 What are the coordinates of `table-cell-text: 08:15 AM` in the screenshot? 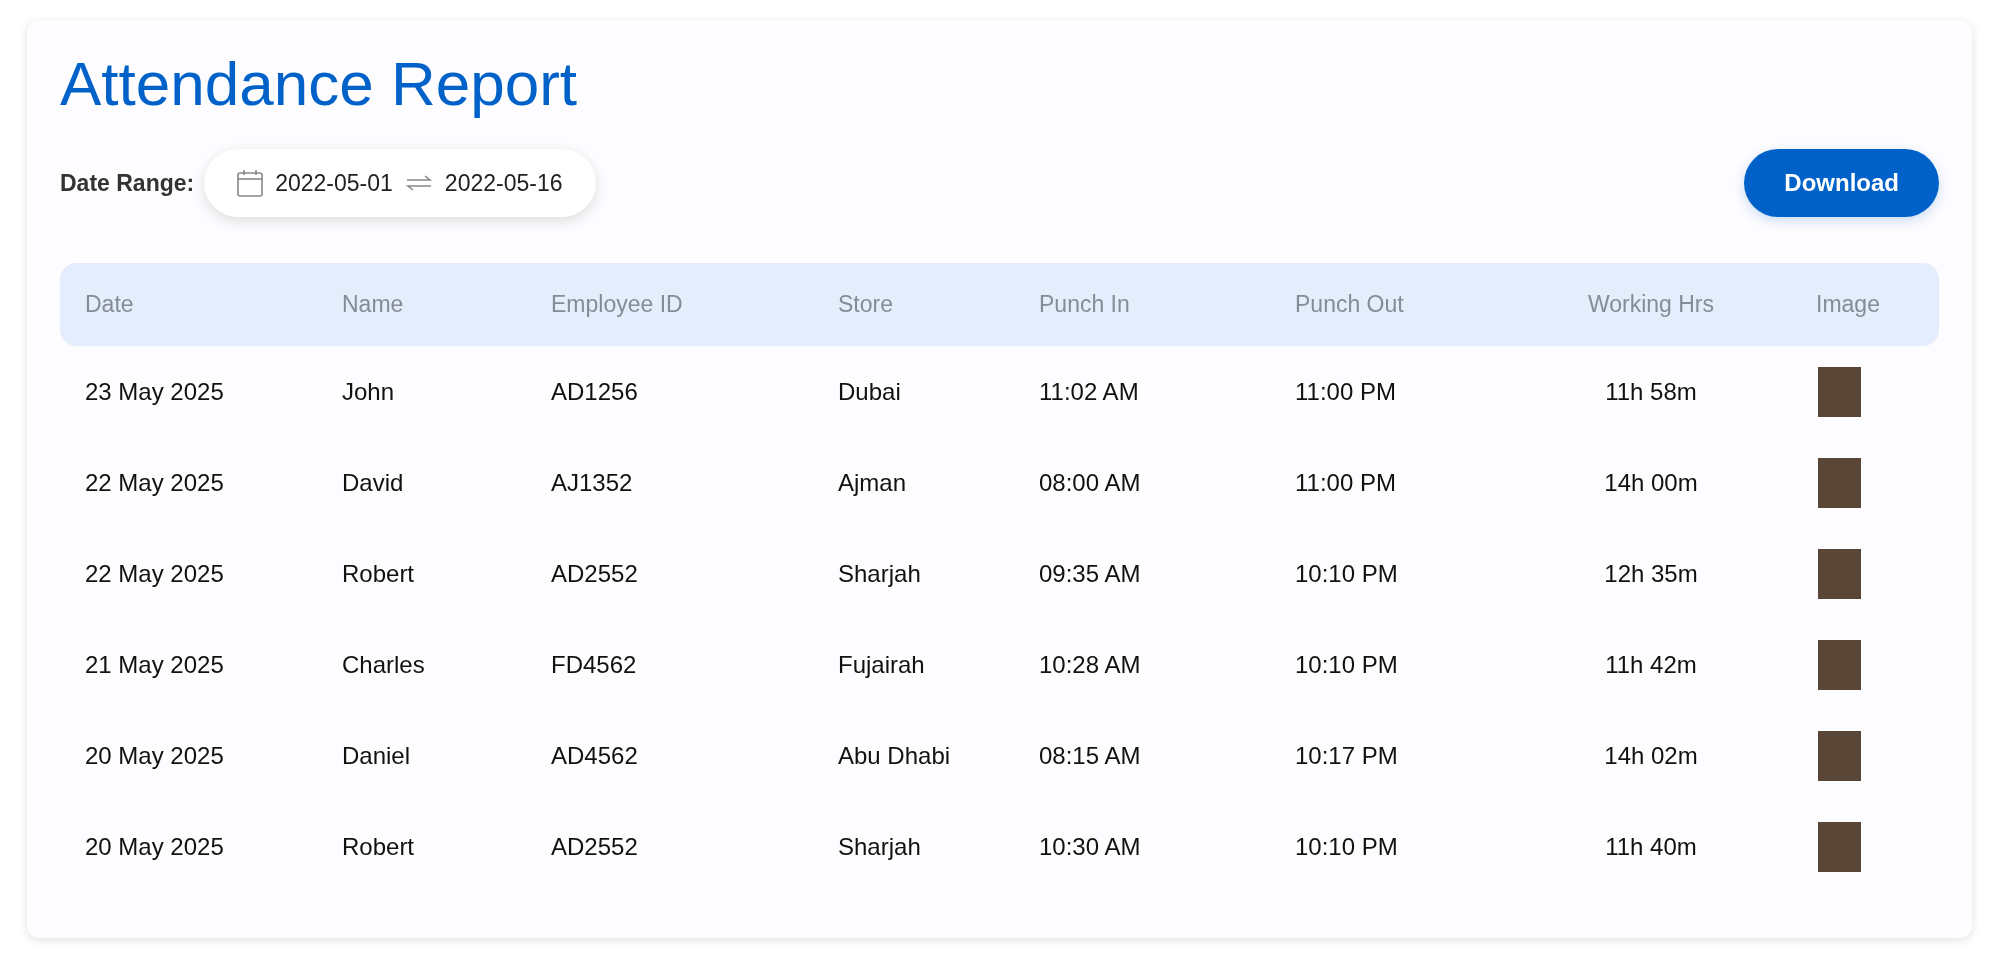 It's located at (1090, 755).